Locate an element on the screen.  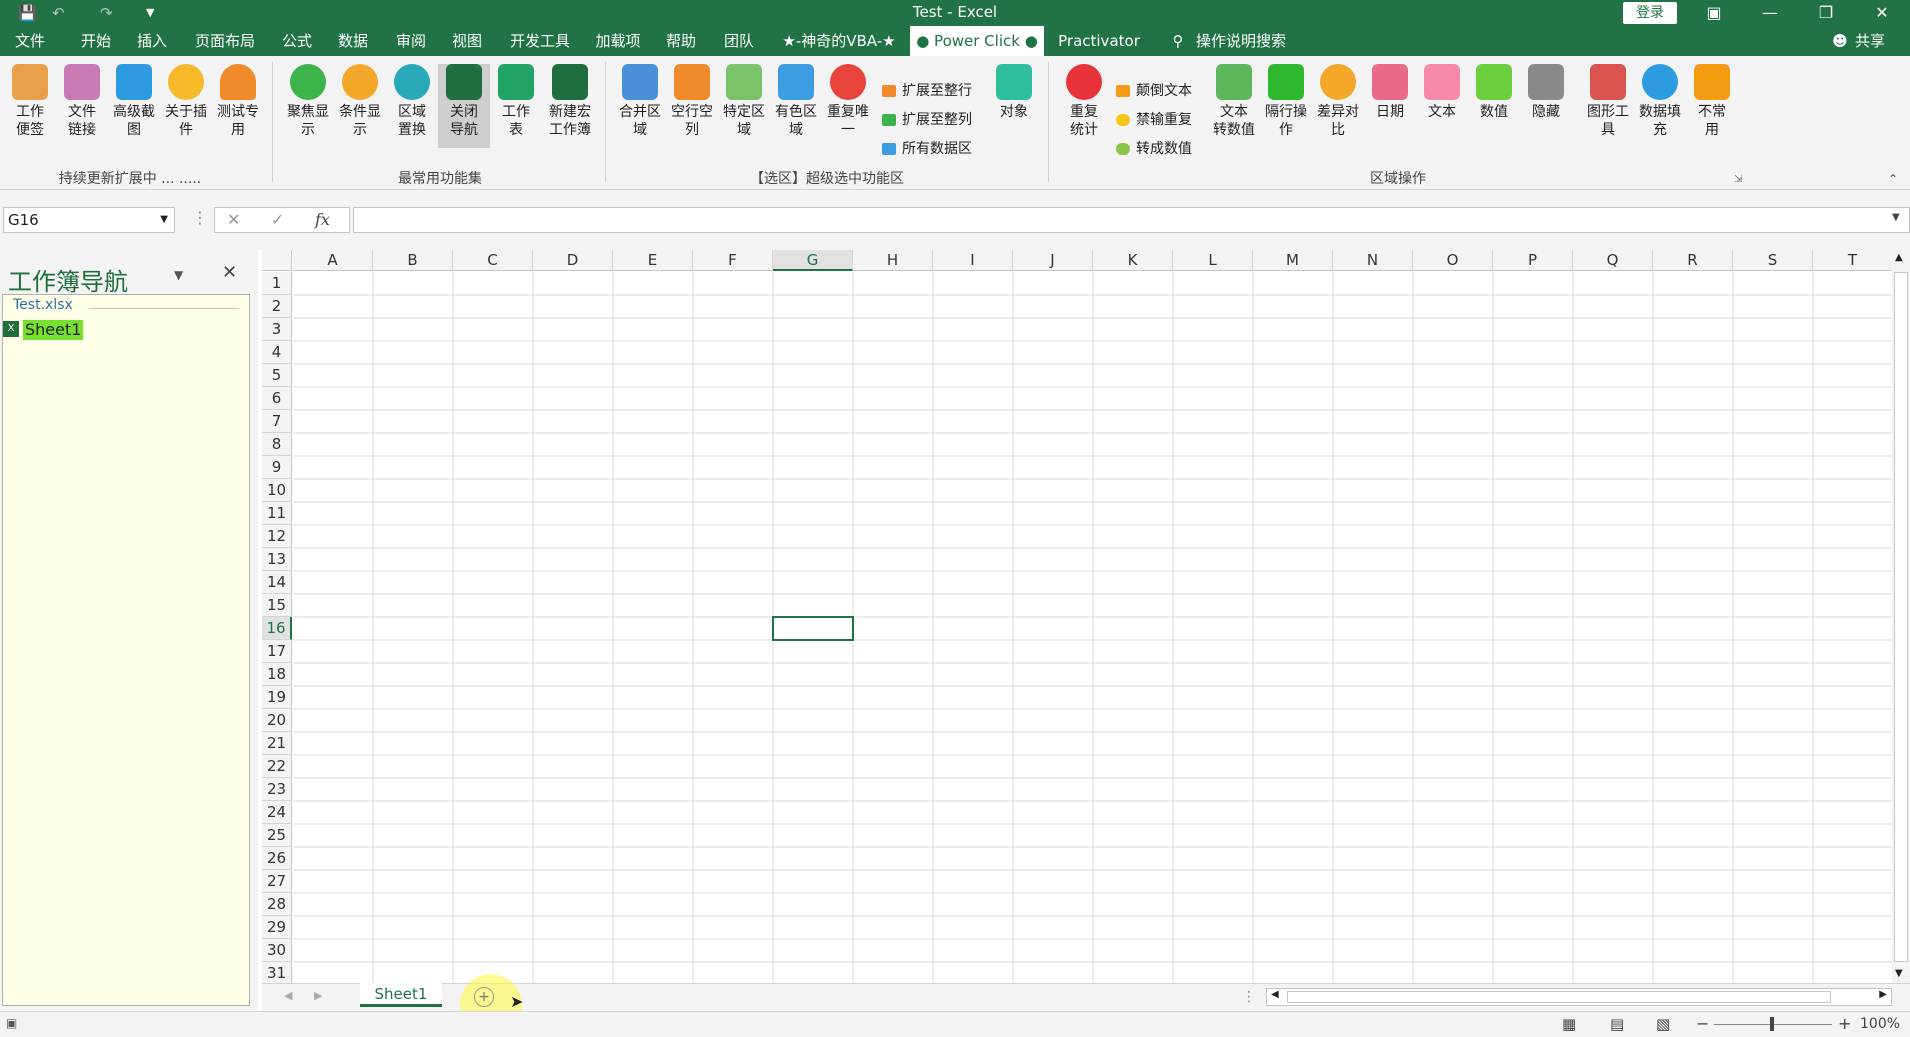
page-break-icon: ▧ is located at coordinates (1663, 1024).